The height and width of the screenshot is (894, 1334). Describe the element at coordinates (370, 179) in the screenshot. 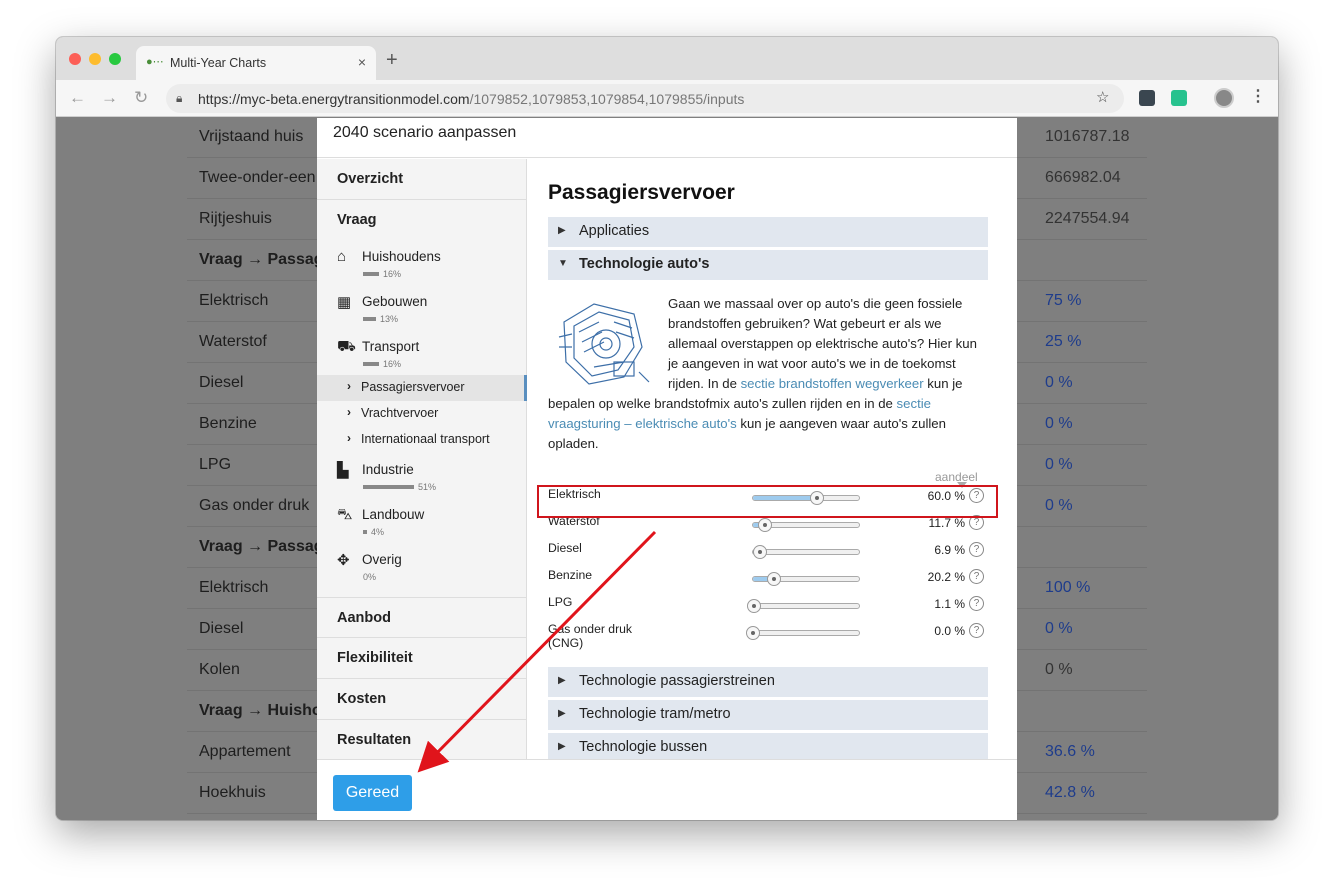

I see `sidebar-overzicht-label: Overzicht` at that location.